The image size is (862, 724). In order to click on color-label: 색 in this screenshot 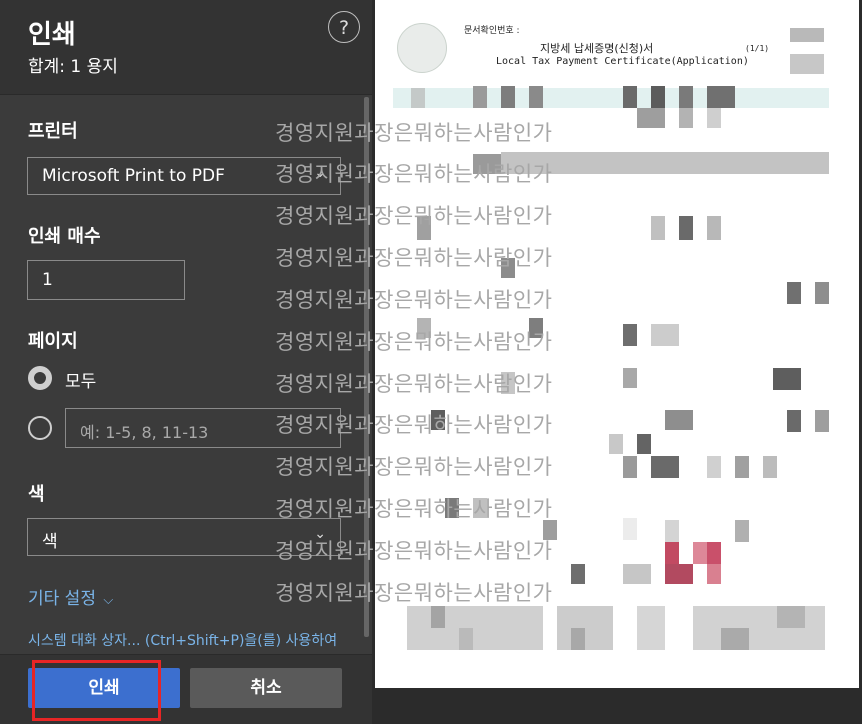, I will do `click(36, 494)`.